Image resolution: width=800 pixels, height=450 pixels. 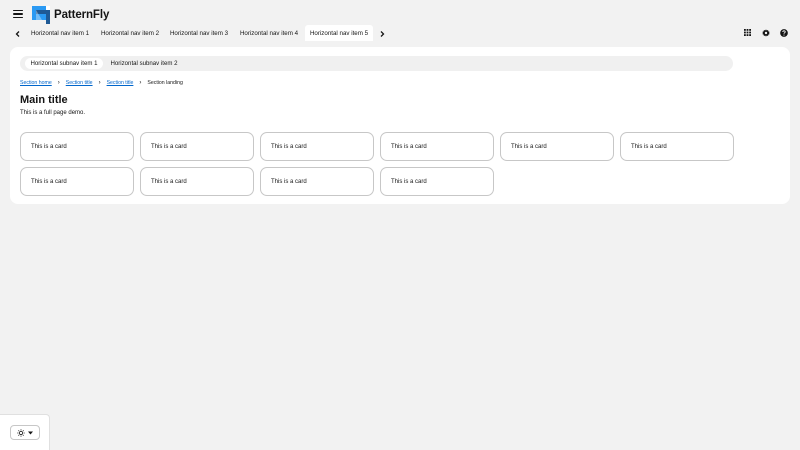 I want to click on breadcrumb-link-section-title-1: Section title, so click(x=79, y=83).